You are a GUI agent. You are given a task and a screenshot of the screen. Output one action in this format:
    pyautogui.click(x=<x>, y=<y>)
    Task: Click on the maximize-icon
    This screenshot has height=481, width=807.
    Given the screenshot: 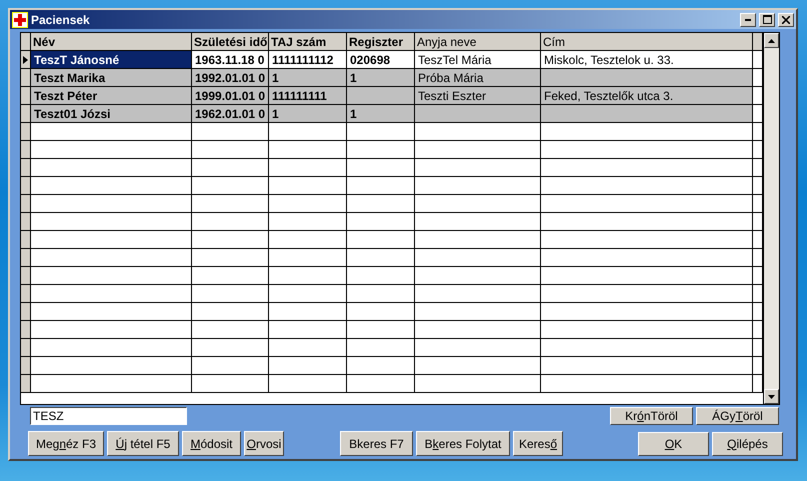 What is the action you would take?
    pyautogui.click(x=767, y=19)
    